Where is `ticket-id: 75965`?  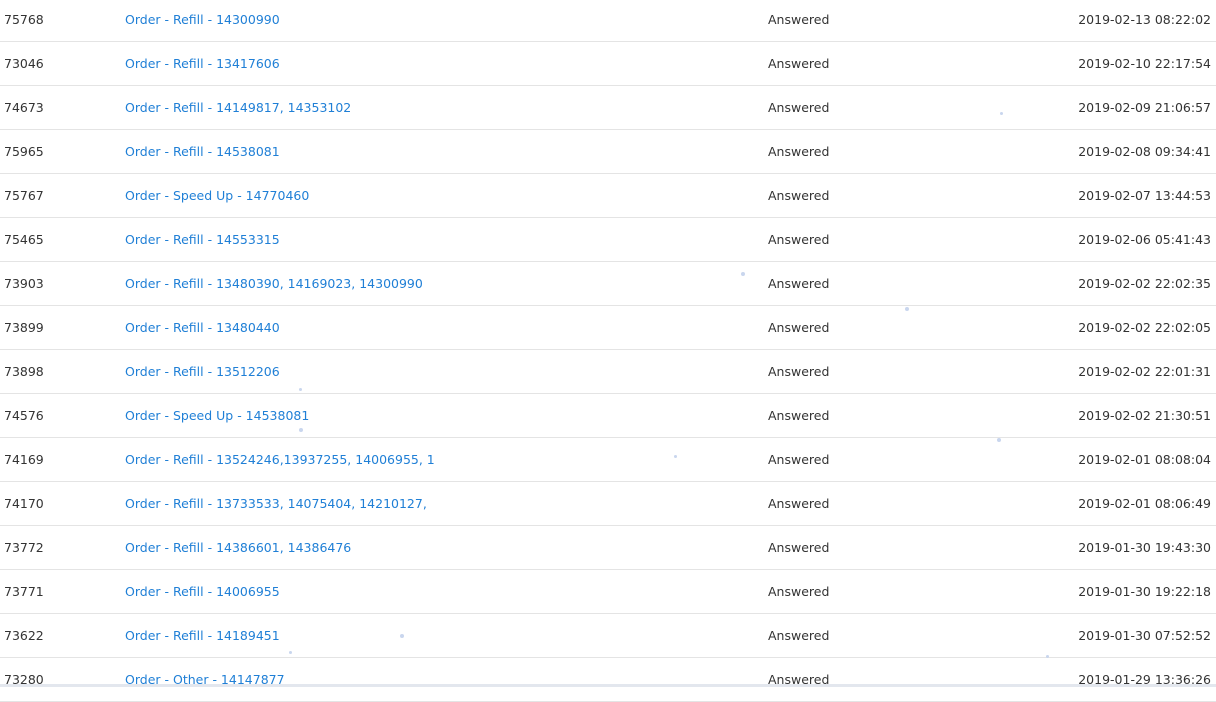 ticket-id: 75965 is located at coordinates (24, 151).